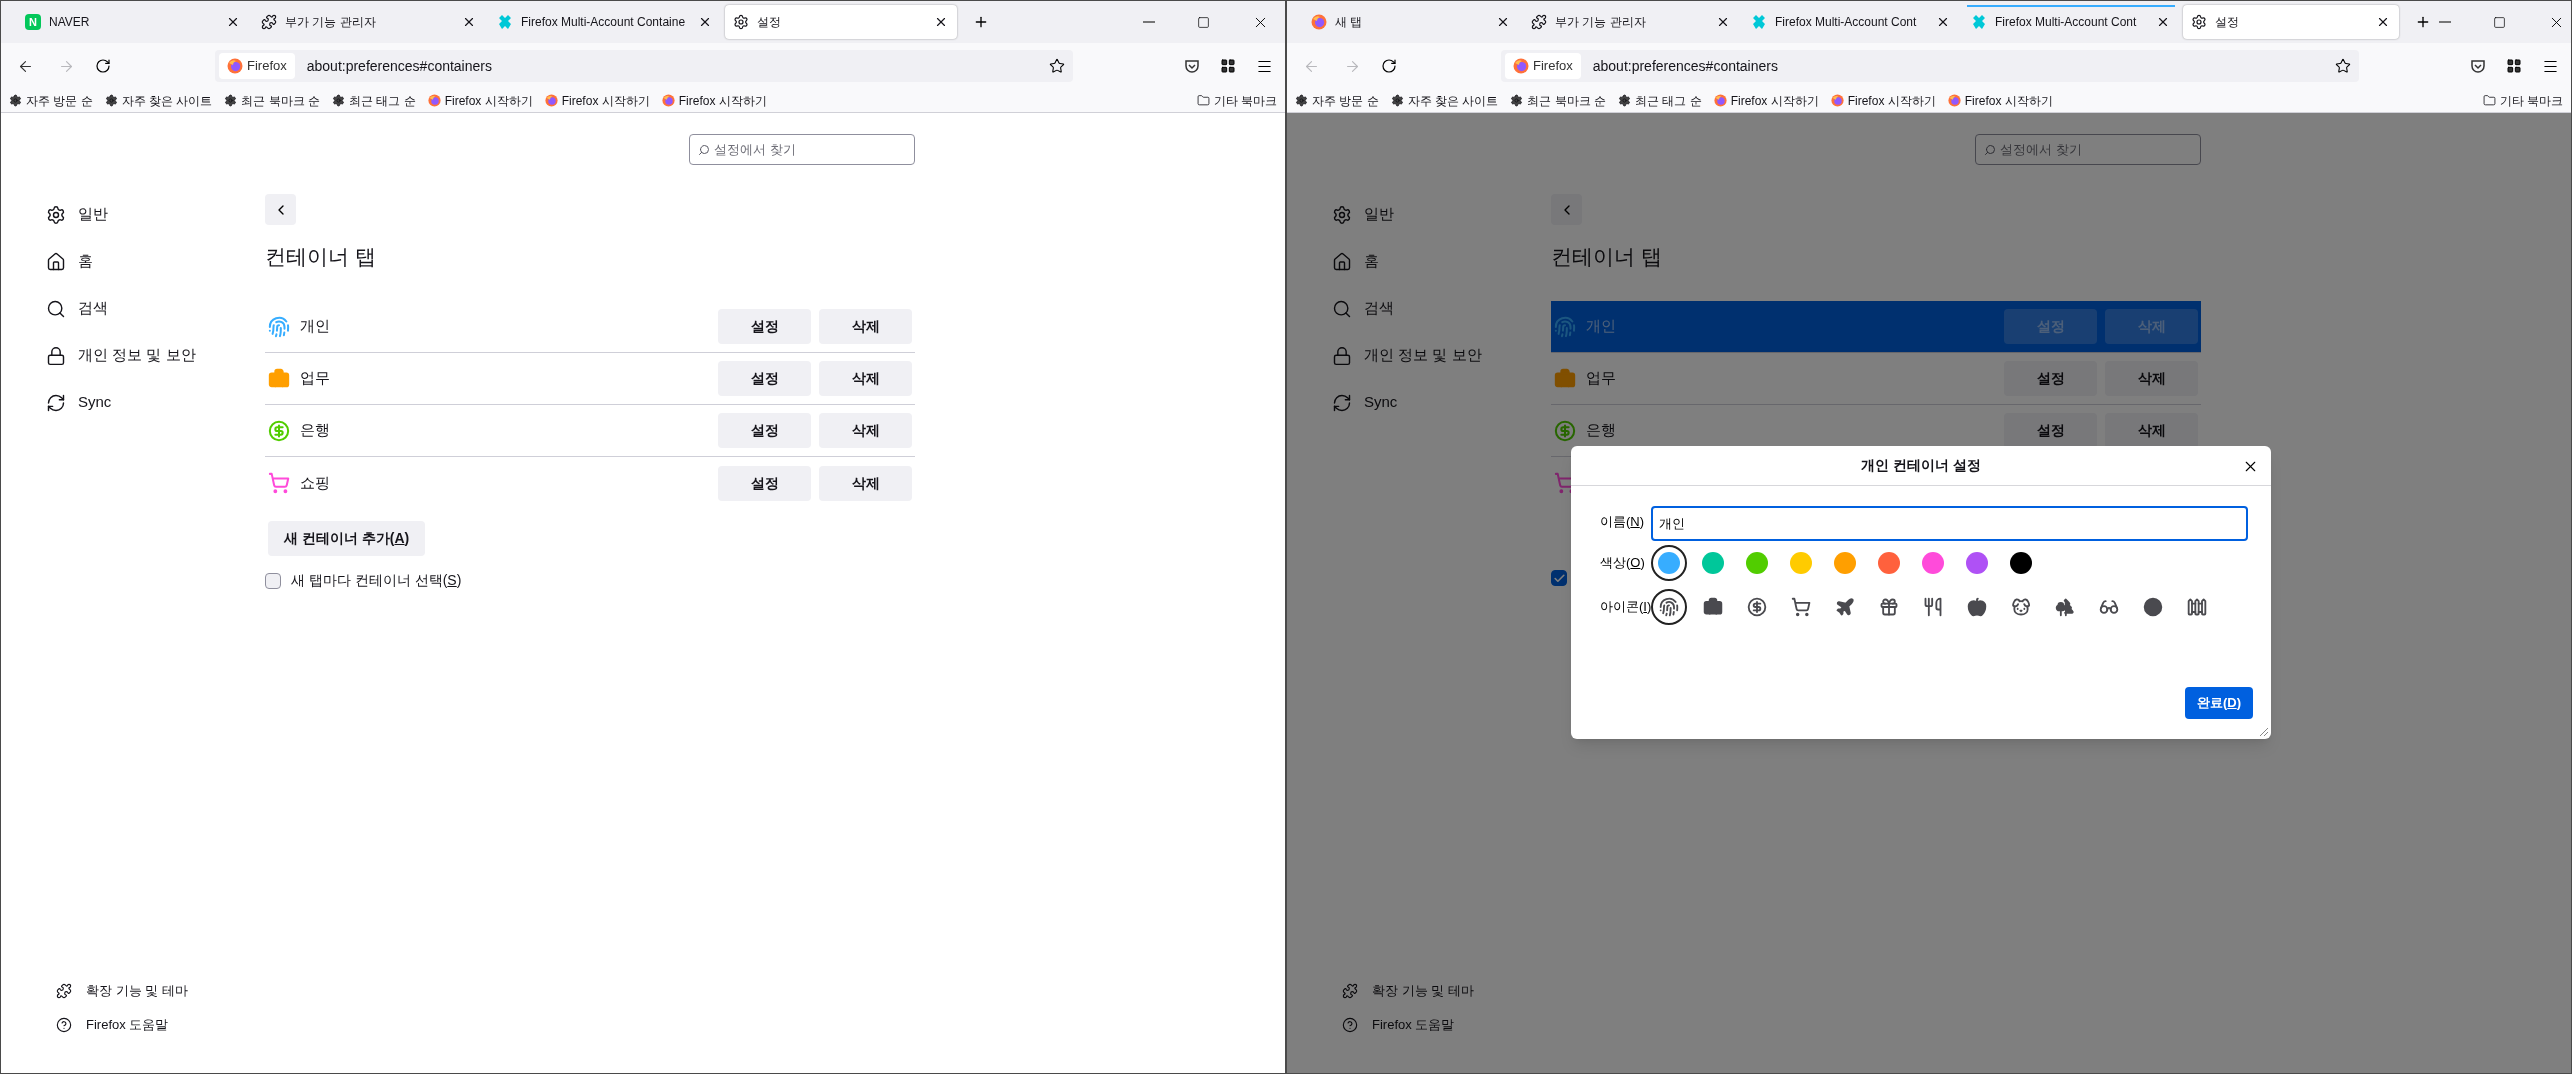  Describe the element at coordinates (1921, 465) in the screenshot. I see `dialog-title: 개인 컨테이너 설정` at that location.